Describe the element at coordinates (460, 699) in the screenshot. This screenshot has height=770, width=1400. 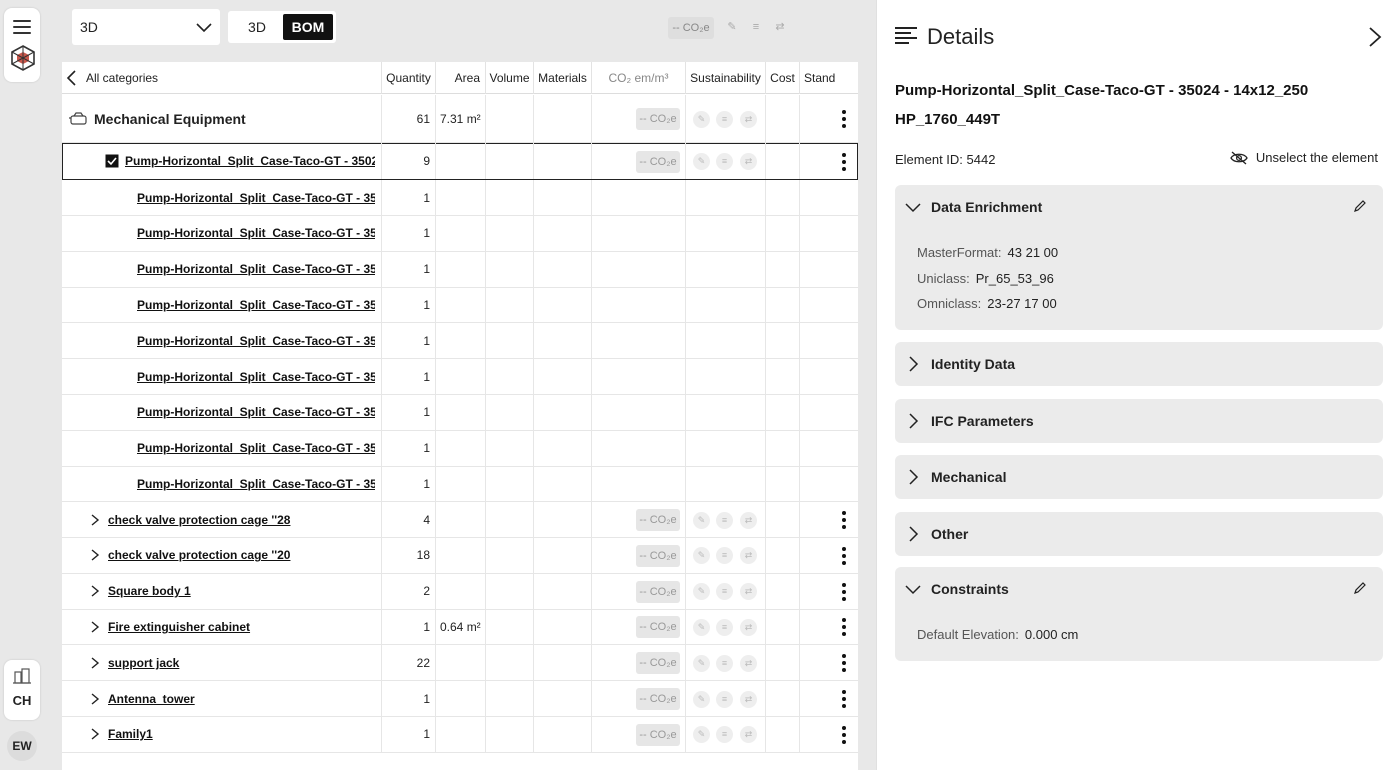
I see `table-row: Antenna_tower 1 -- CO₂e ✎ ≡ ⇄` at that location.